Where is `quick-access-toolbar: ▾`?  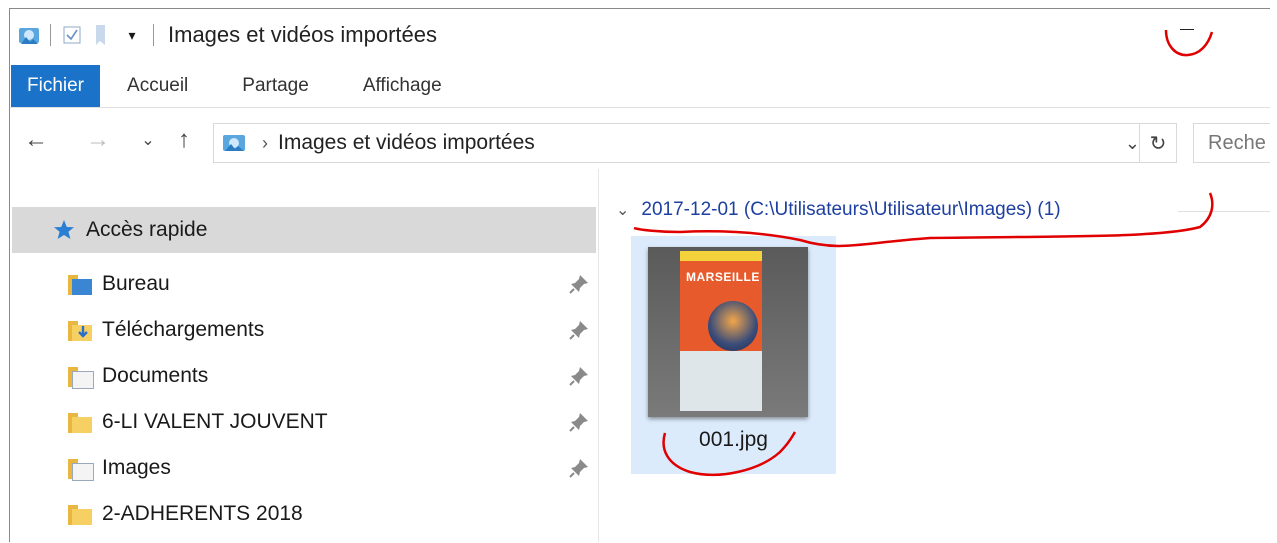
quick-access-toolbar: ▾ is located at coordinates (91, 35).